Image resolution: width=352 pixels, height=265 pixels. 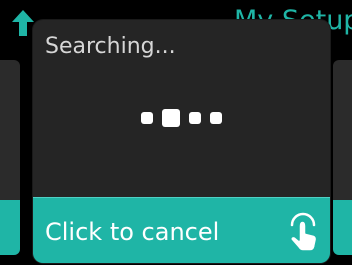 I want to click on progress-indicator, so click(x=181, y=118).